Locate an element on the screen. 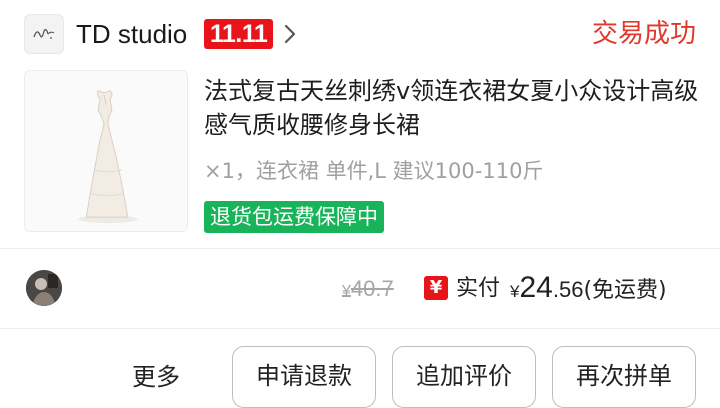 This screenshot has width=720, height=408. shop-logo-icon is located at coordinates (44, 34).